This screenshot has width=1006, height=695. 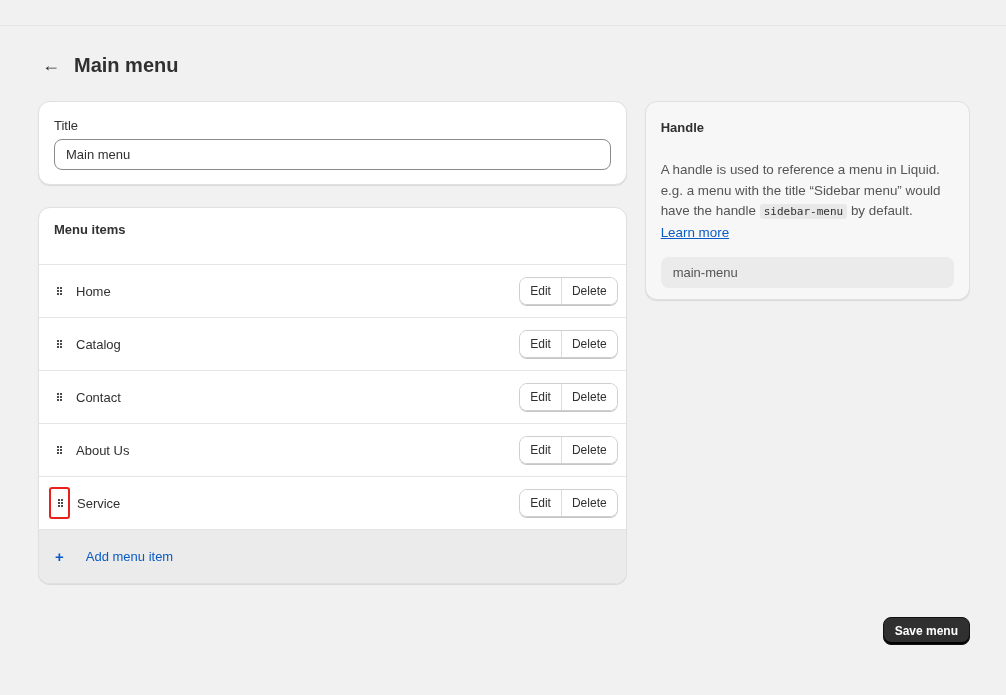 What do you see at coordinates (926, 631) in the screenshot?
I see `save-button: Save menu` at bounding box center [926, 631].